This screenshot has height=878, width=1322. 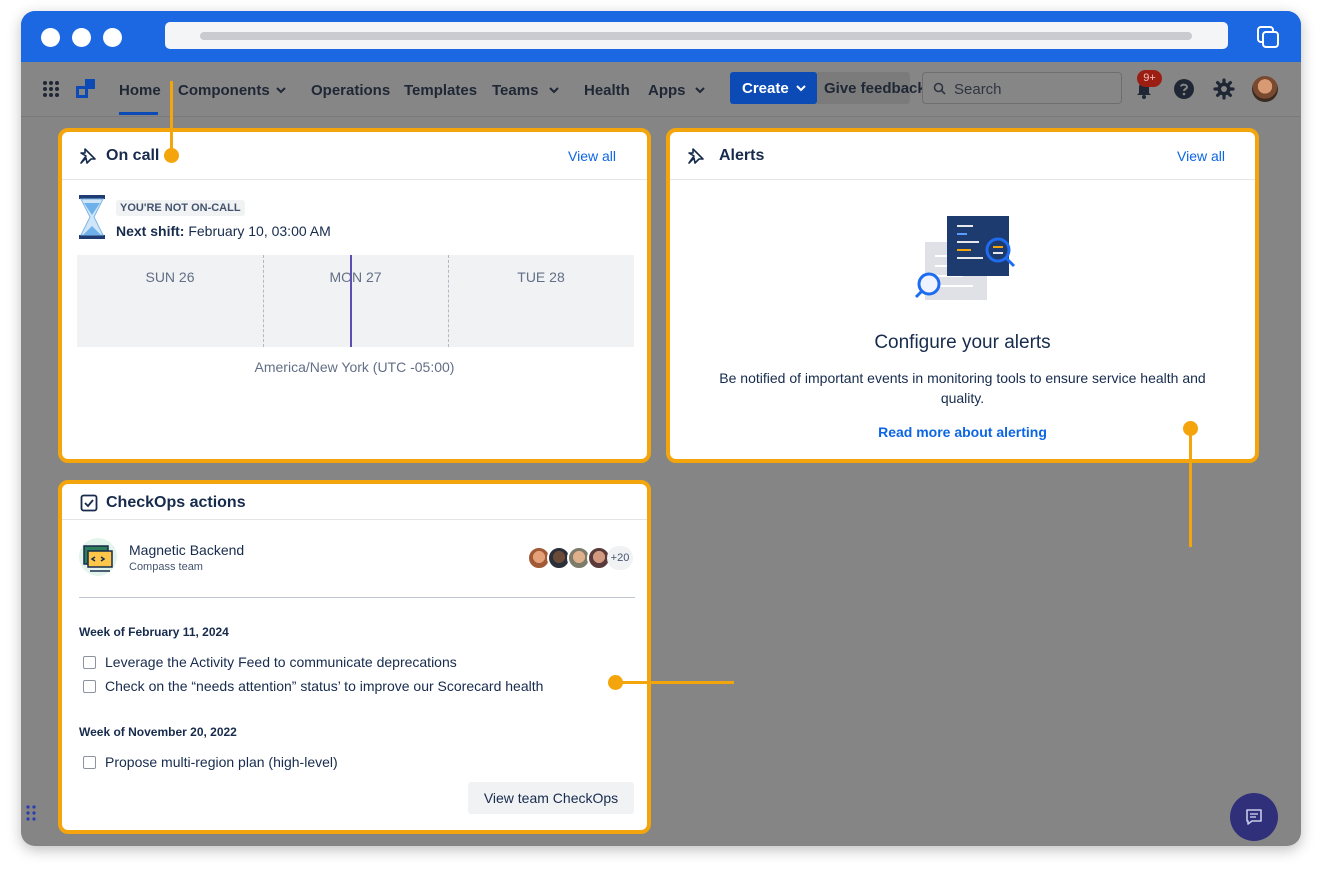 What do you see at coordinates (50, 37) in the screenshot?
I see `window-close-button` at bounding box center [50, 37].